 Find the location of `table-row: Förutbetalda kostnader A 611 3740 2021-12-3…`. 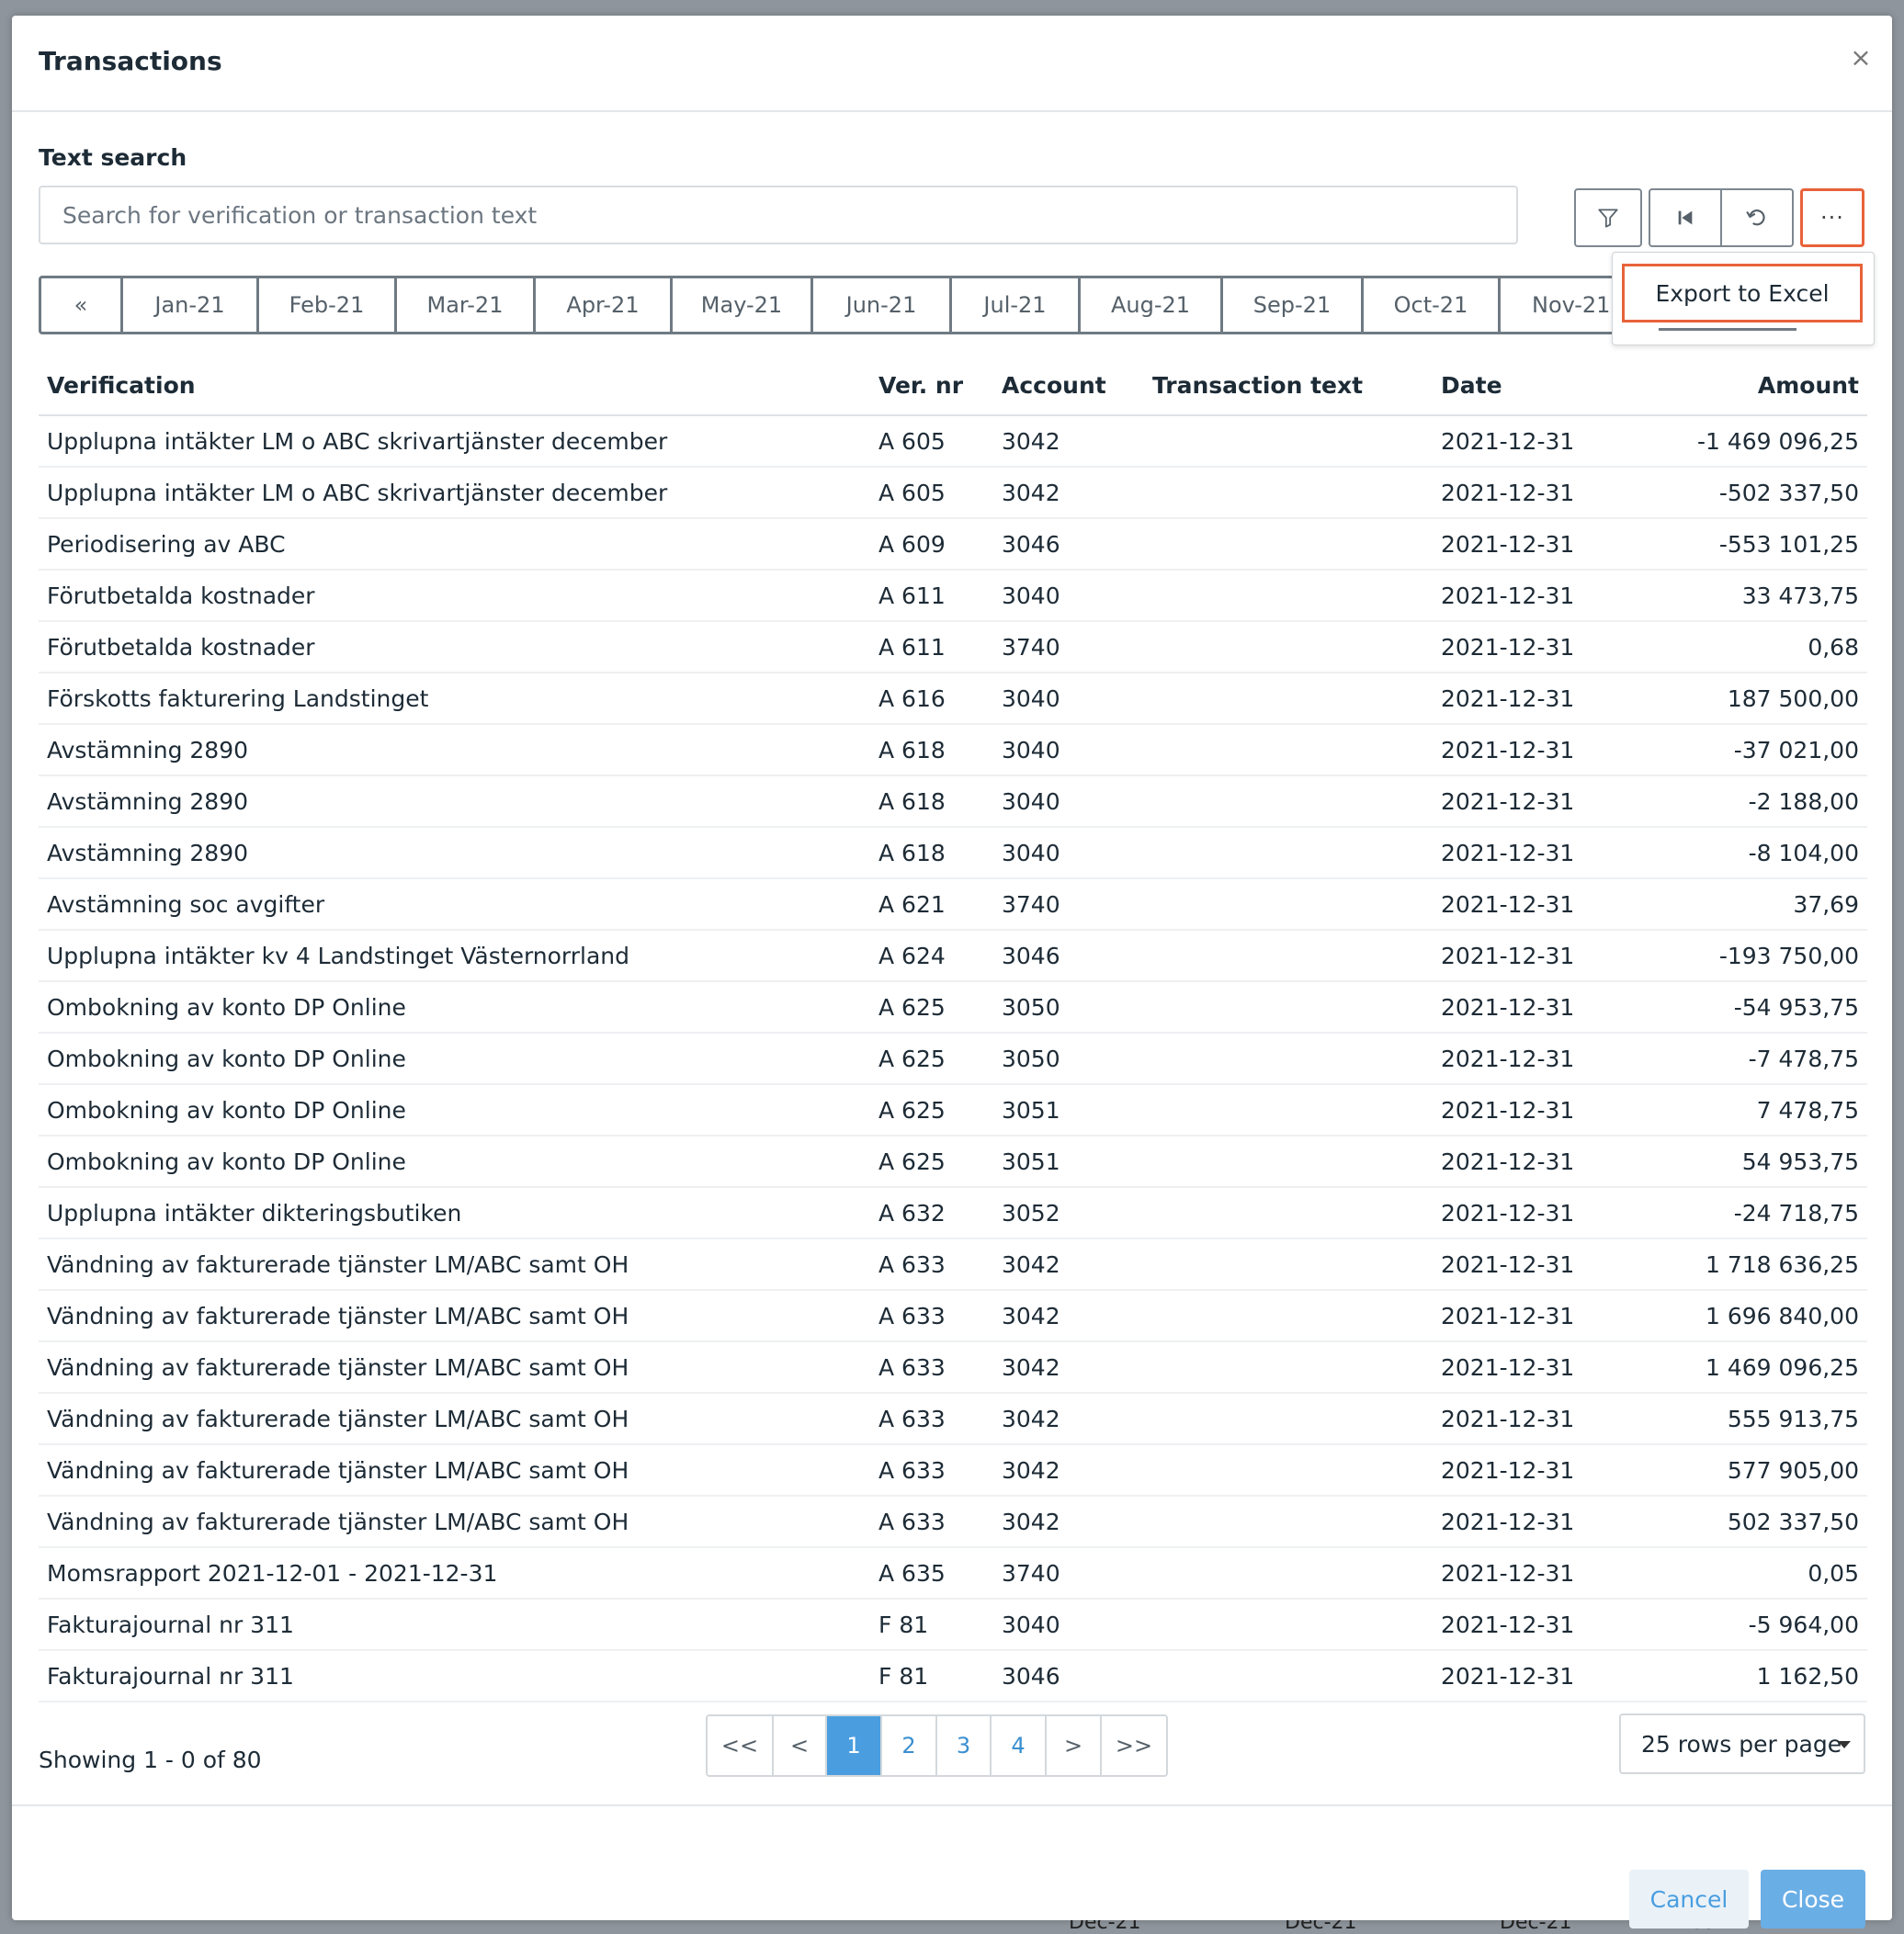

table-row: Förutbetalda kostnader A 611 3740 2021-12-3… is located at coordinates (953, 647).